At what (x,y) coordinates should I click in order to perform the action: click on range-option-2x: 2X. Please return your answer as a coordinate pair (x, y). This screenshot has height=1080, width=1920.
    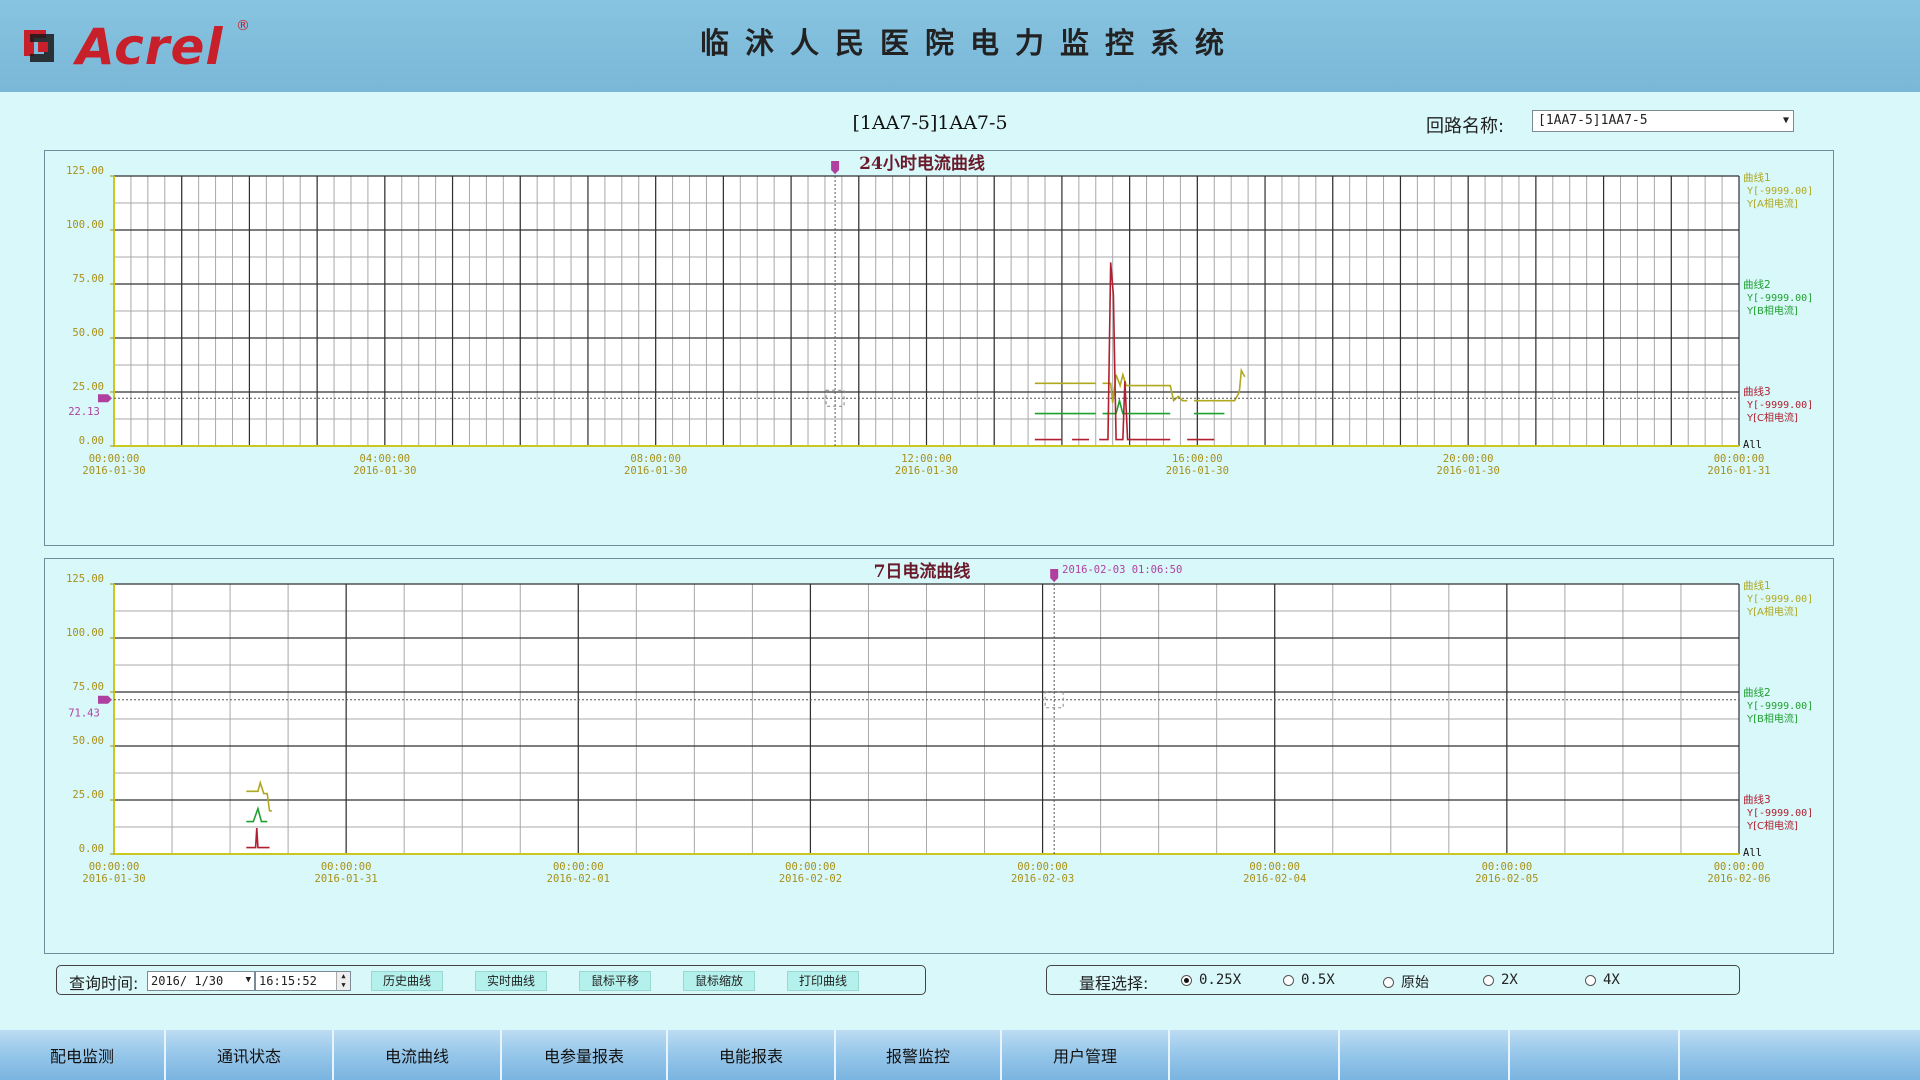
    Looking at the image, I should click on (1500, 980).